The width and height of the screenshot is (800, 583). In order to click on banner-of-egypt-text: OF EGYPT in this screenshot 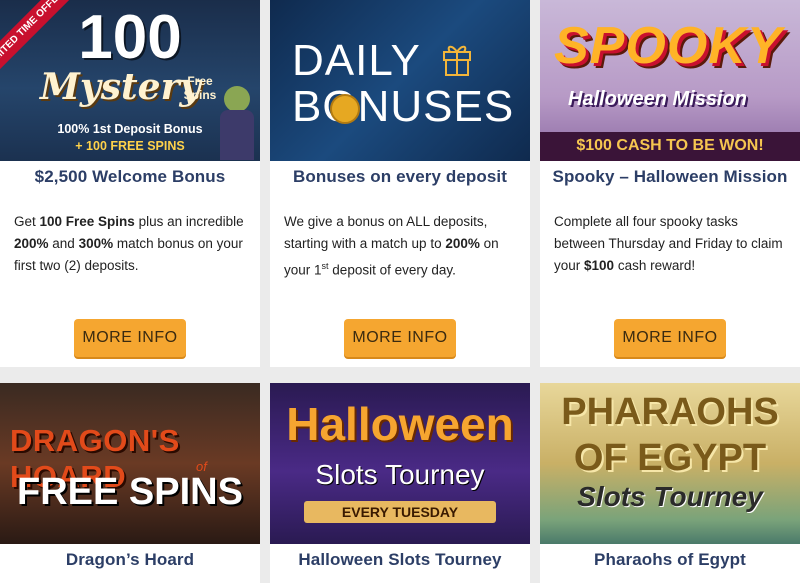, I will do `click(670, 458)`.